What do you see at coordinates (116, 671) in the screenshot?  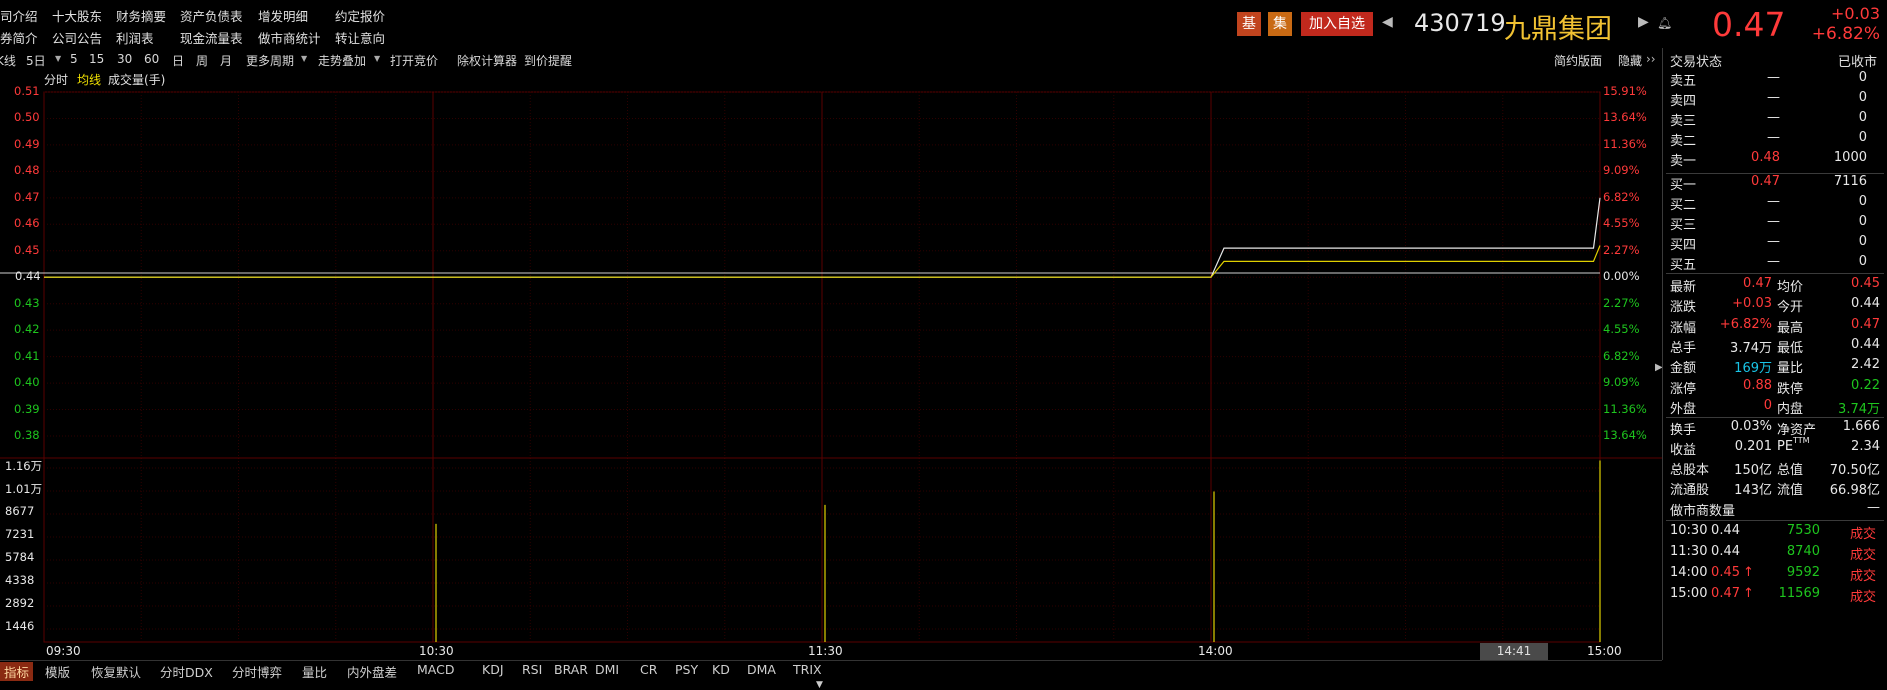 I see `indicator-tab: 恢复默认` at bounding box center [116, 671].